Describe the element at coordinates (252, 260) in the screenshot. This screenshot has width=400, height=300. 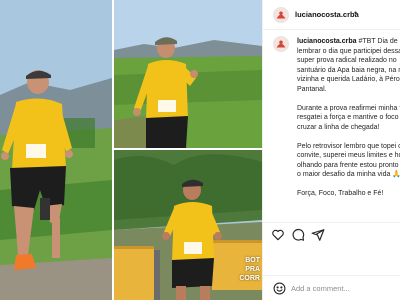
I see `photo-overlay-text-1: BOT` at that location.